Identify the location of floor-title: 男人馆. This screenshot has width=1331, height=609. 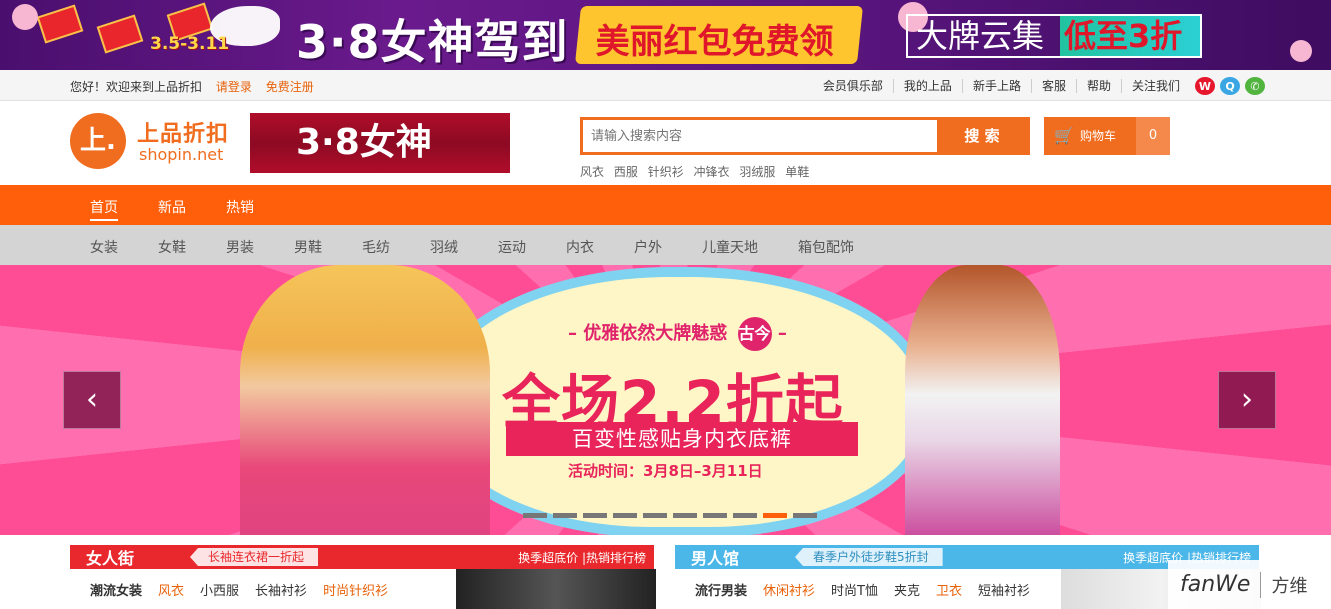
(715, 558).